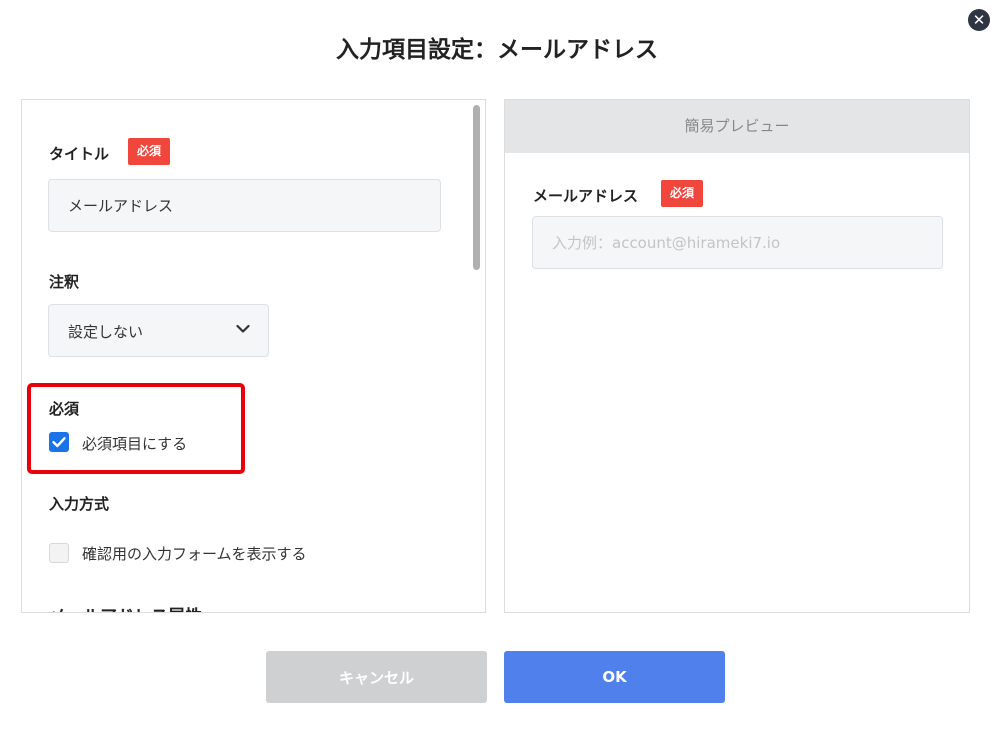 Image resolution: width=1004 pixels, height=730 pixels. I want to click on note-select-value: 設定しない, so click(106, 332).